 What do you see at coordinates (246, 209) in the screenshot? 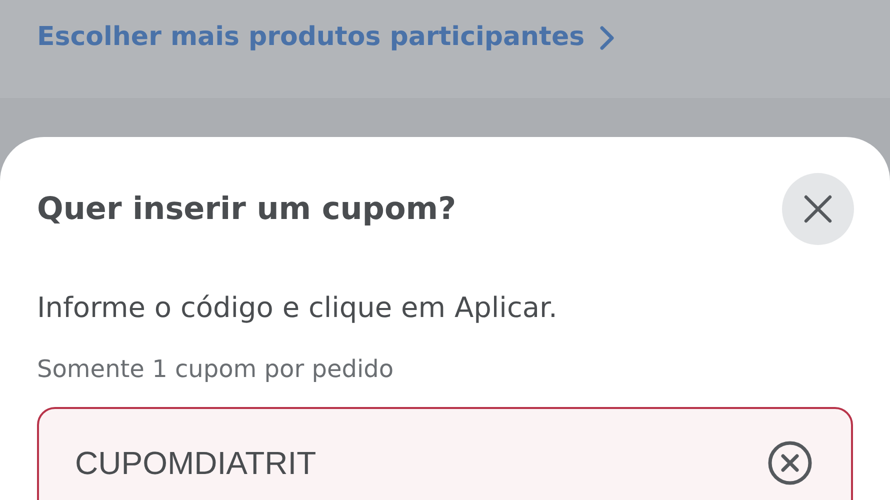
I see `sheet-title: Quer inserir um cupom?` at bounding box center [246, 209].